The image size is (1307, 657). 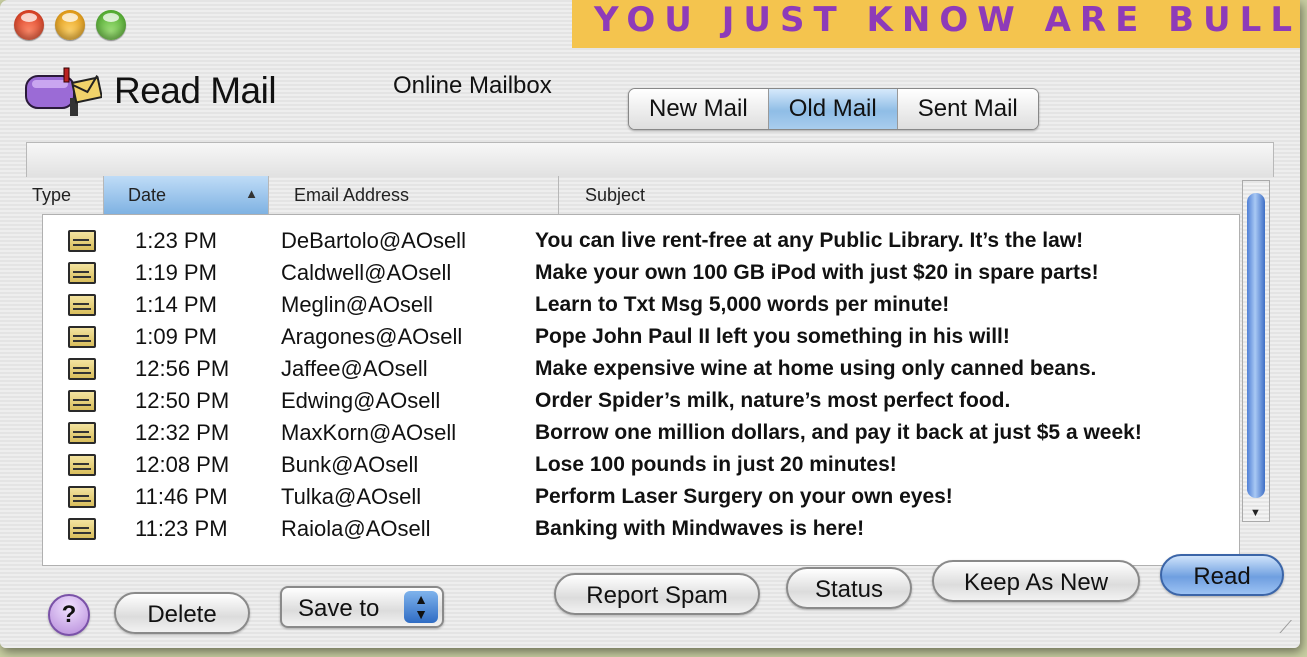 I want to click on message-subject: Learn to Txt Msg 5,000 words per minute!, so click(x=742, y=304).